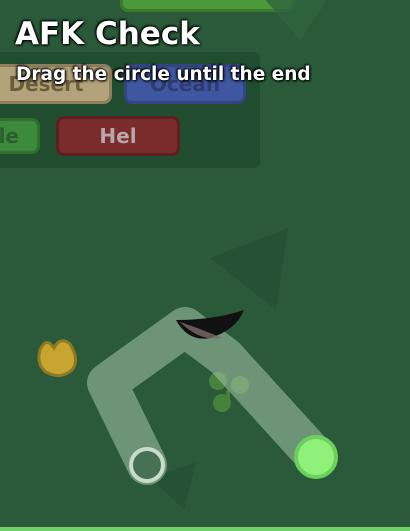 The image size is (410, 531). I want to click on afk-check-instruction: Drag the circle until the end, so click(163, 74).